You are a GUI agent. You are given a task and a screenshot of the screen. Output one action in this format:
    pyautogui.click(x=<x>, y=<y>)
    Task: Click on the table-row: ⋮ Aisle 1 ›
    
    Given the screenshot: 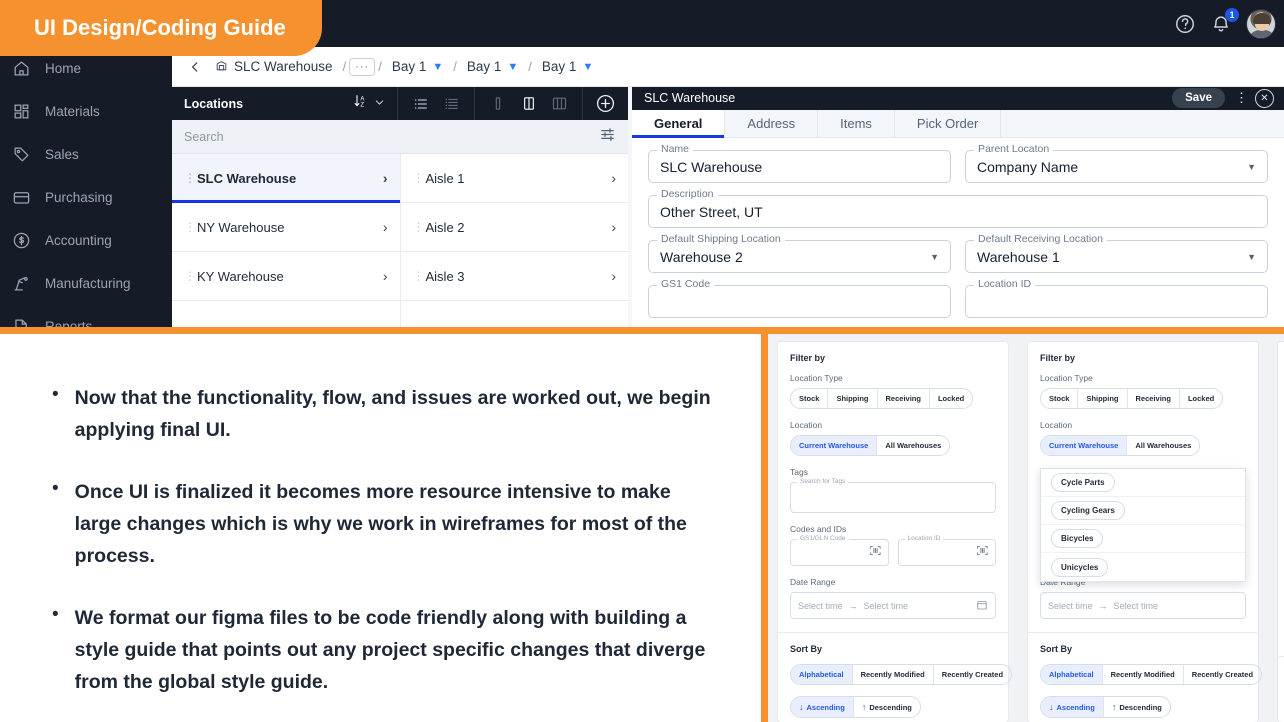 What is the action you would take?
    pyautogui.click(x=514, y=178)
    